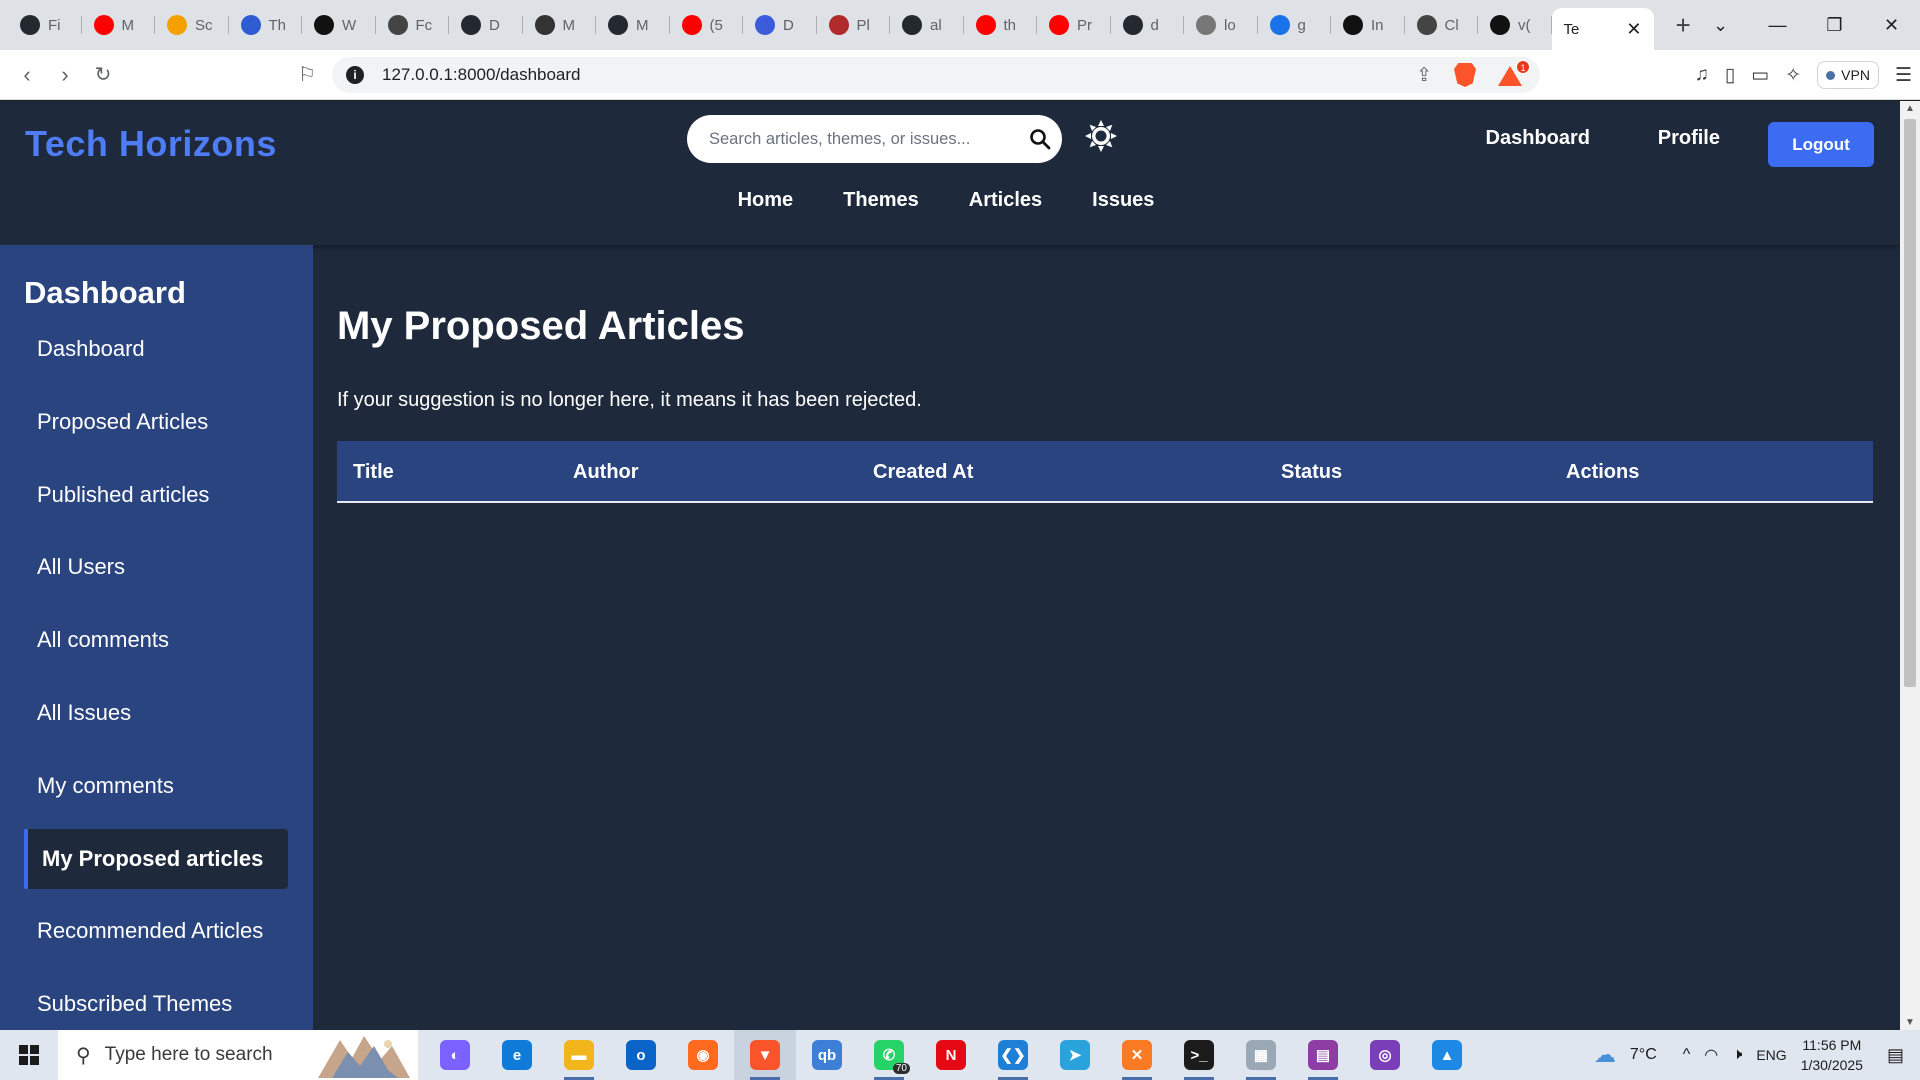  Describe the element at coordinates (1834, 25) in the screenshot. I see `restore-icon: ❐` at that location.